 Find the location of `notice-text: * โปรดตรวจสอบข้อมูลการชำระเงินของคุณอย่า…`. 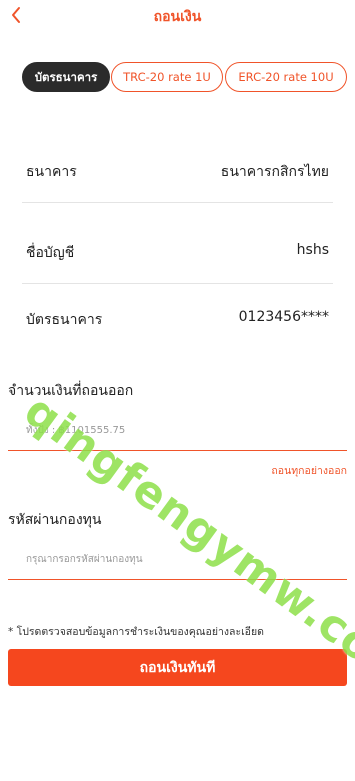

notice-text: * โปรดตรวจสอบข้อมูลการชำระเงินของคุณอย่า… is located at coordinates (136, 632).